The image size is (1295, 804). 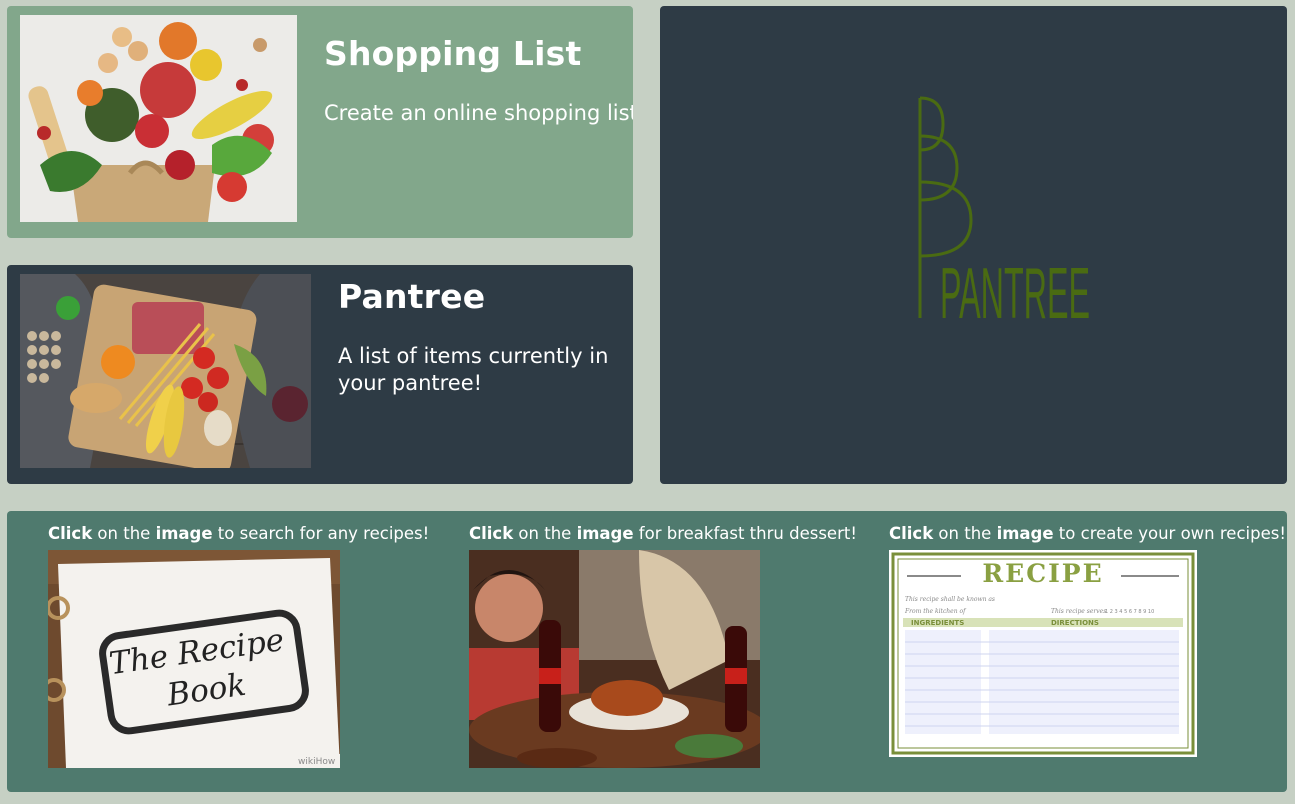 I want to click on shopping-list-description: Create an online shopping list!, so click(x=478, y=113).